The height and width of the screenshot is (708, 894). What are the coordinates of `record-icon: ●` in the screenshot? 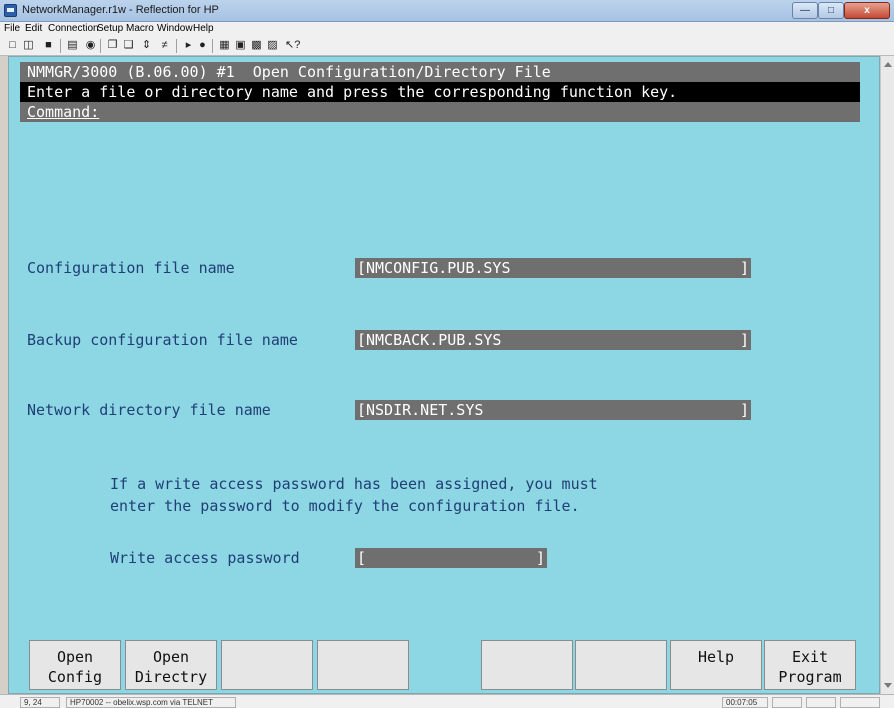 It's located at (202, 45).